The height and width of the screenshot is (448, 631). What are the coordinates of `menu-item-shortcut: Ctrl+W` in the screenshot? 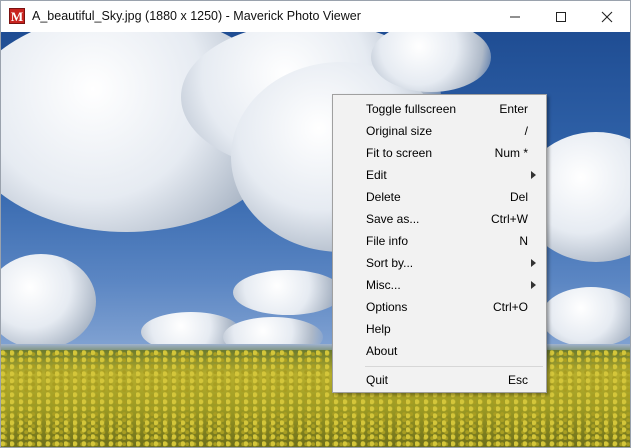 It's located at (509, 219).